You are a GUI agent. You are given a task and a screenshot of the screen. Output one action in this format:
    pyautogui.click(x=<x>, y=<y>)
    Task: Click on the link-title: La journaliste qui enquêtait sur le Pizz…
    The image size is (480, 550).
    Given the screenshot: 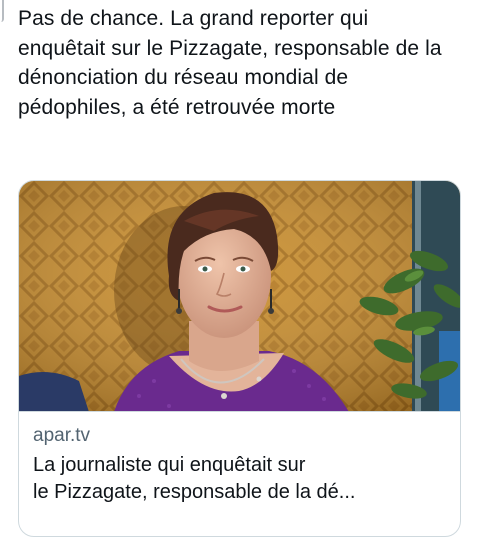 What is the action you would take?
    pyautogui.click(x=238, y=479)
    